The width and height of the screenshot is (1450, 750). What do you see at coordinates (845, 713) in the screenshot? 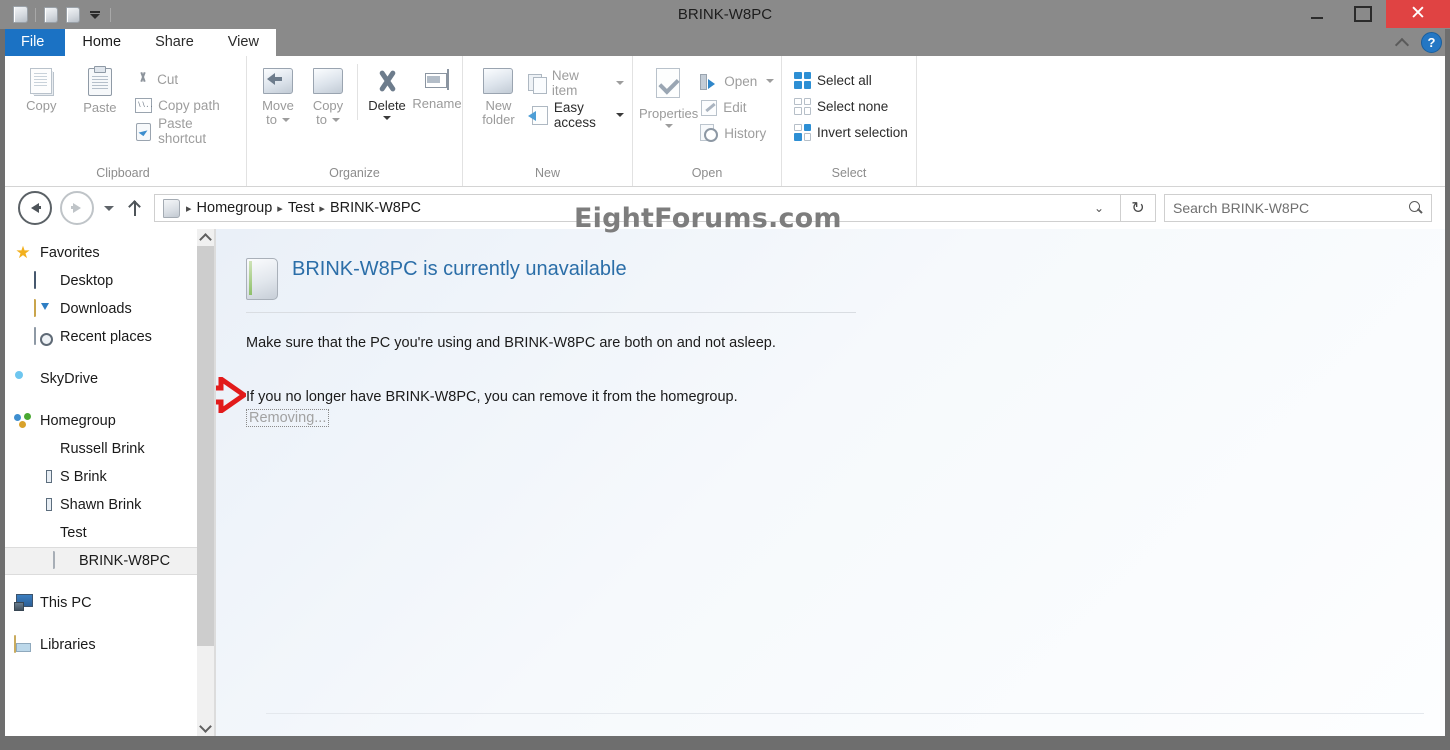
I see `content-bottom-divider` at bounding box center [845, 713].